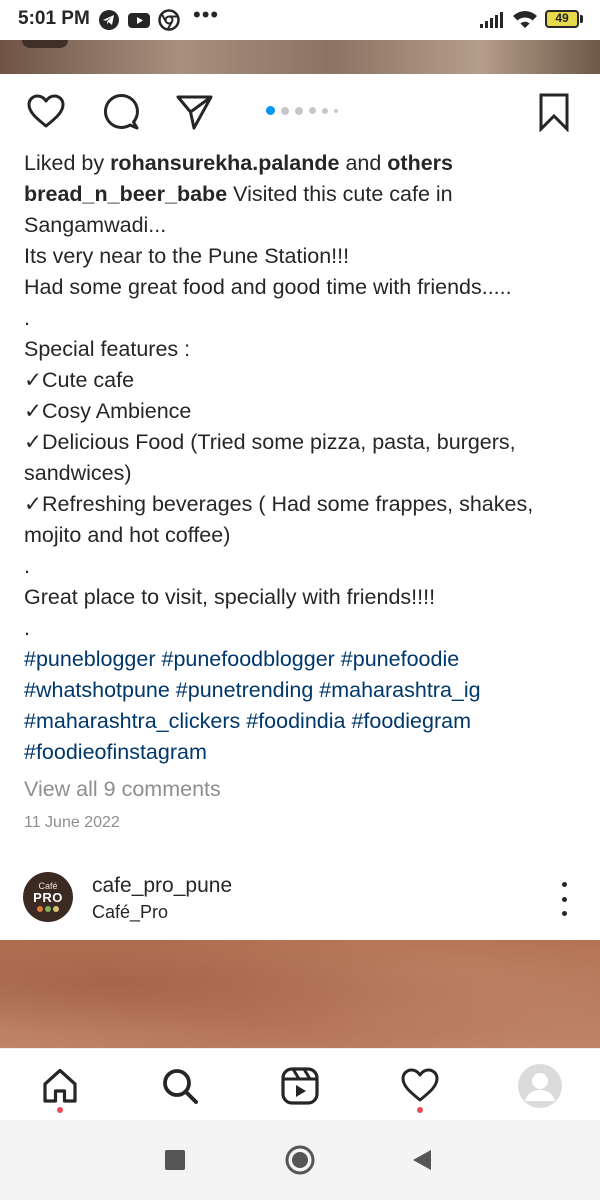 The height and width of the screenshot is (1200, 600). I want to click on liked-by-user-link: rohansurekha.palande, so click(224, 163).